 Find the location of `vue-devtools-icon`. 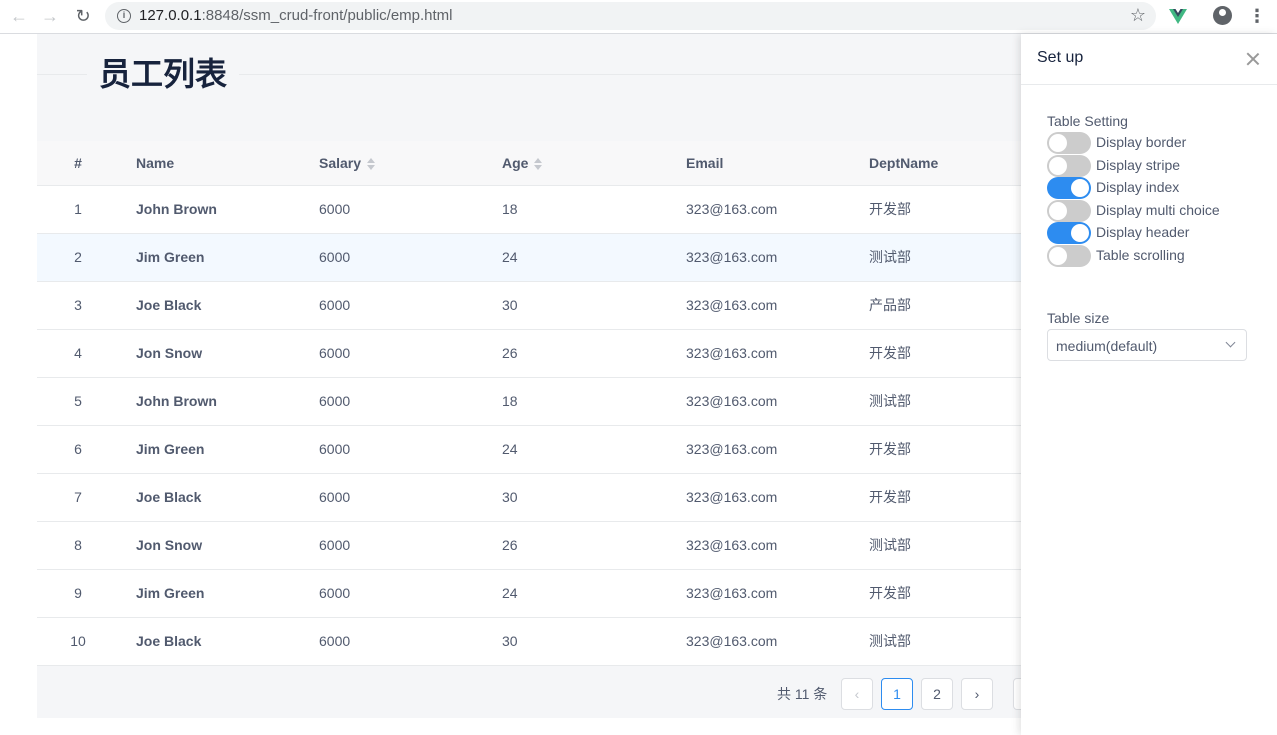

vue-devtools-icon is located at coordinates (1178, 16).